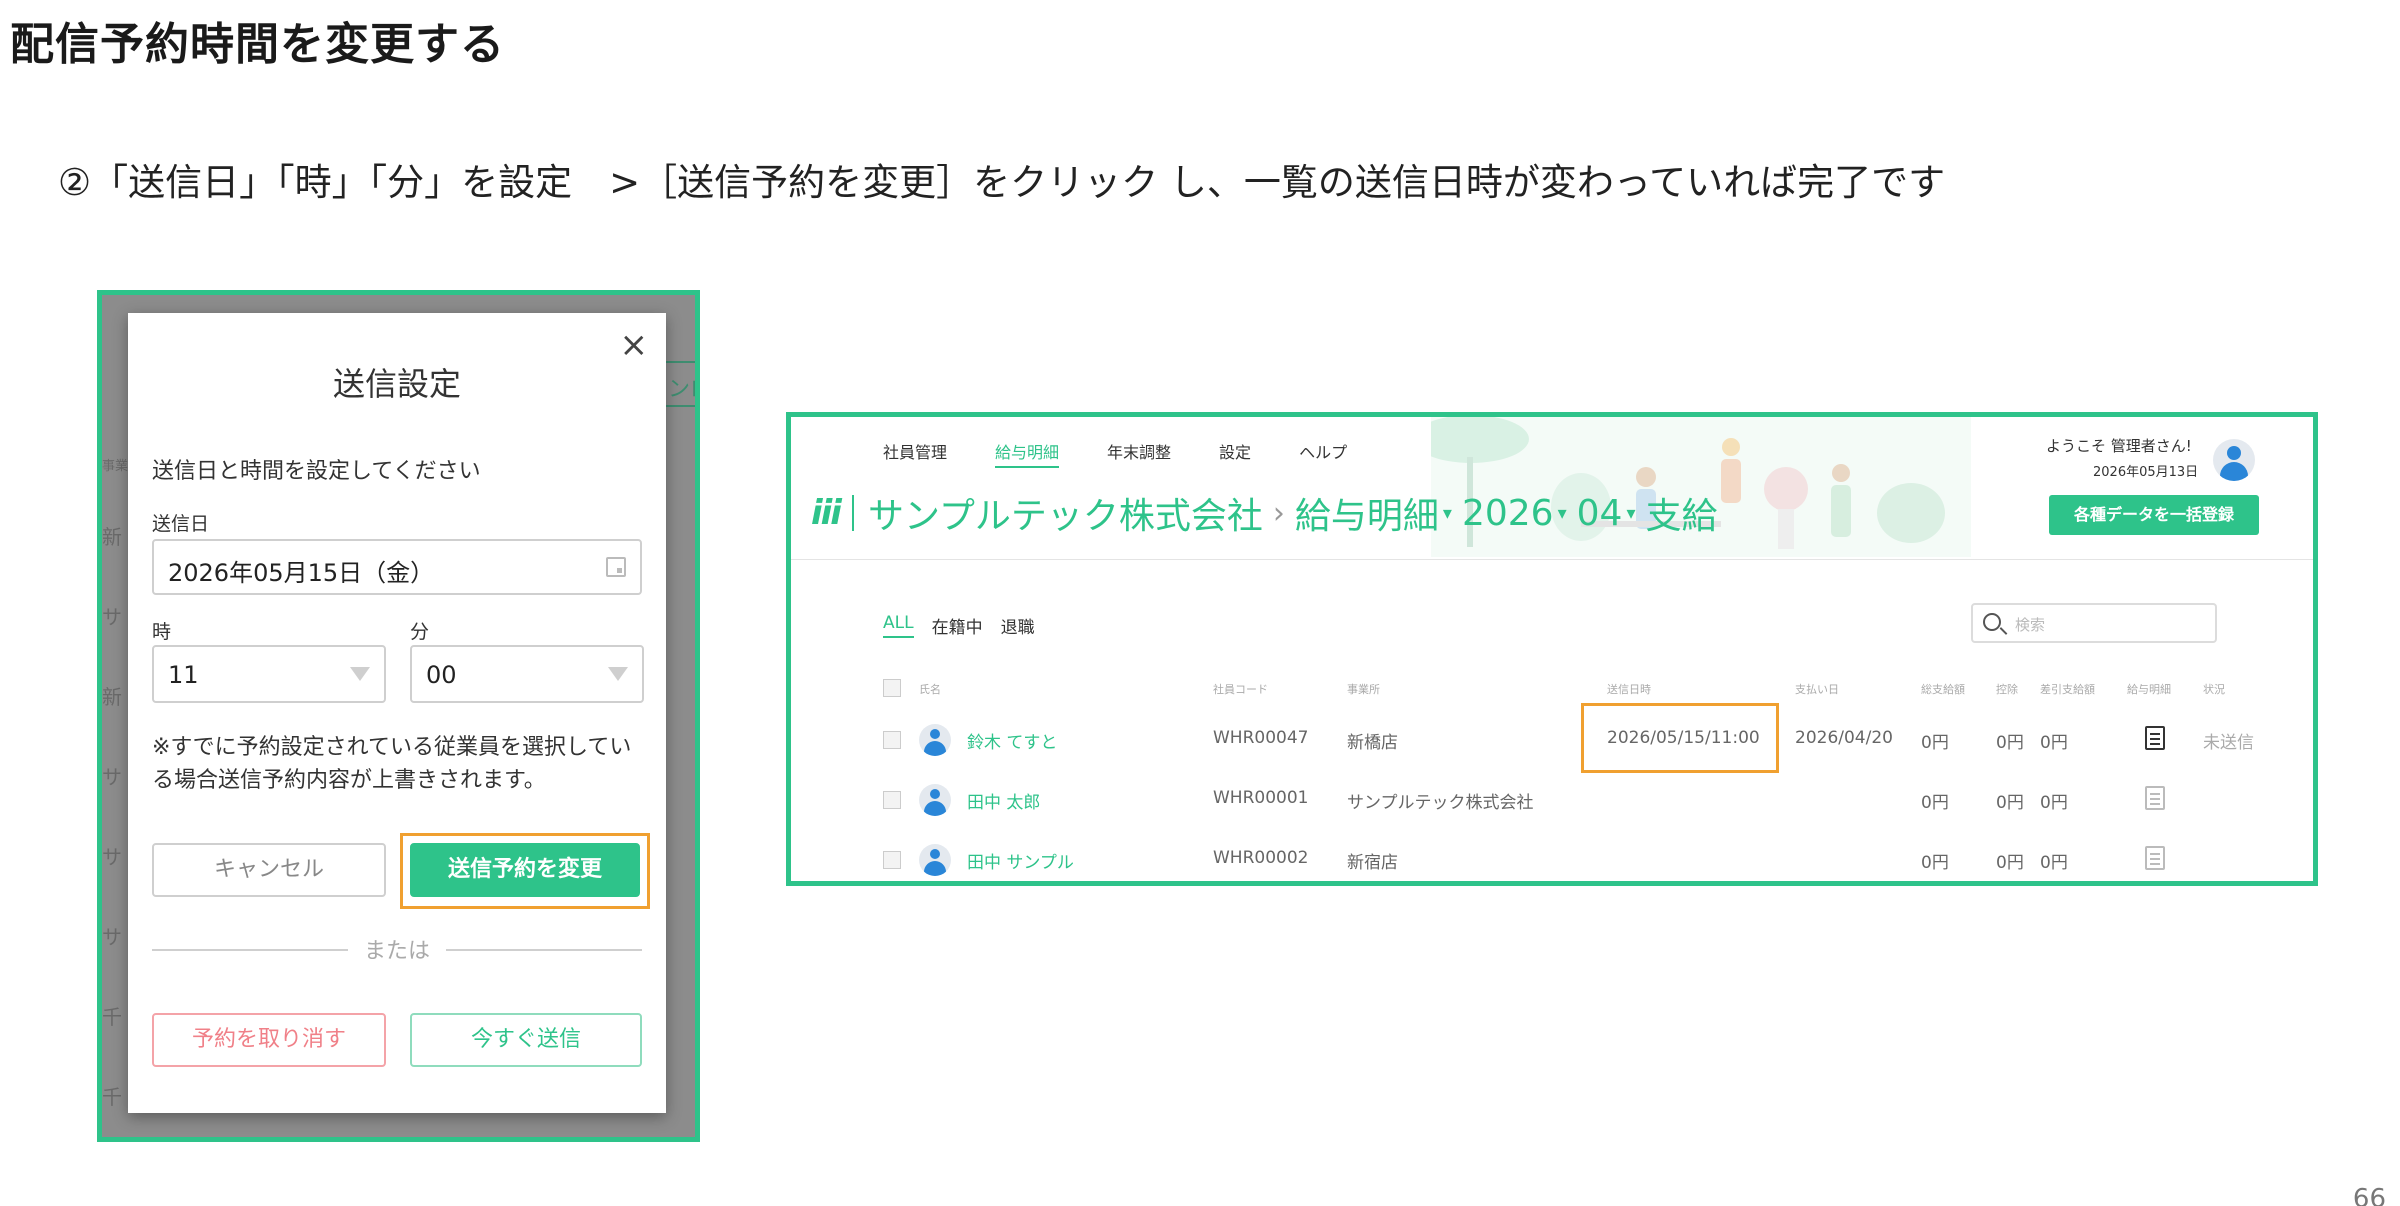 The width and height of the screenshot is (2400, 1206). I want to click on send-date-input: 2026年05月15日（金）, so click(397, 567).